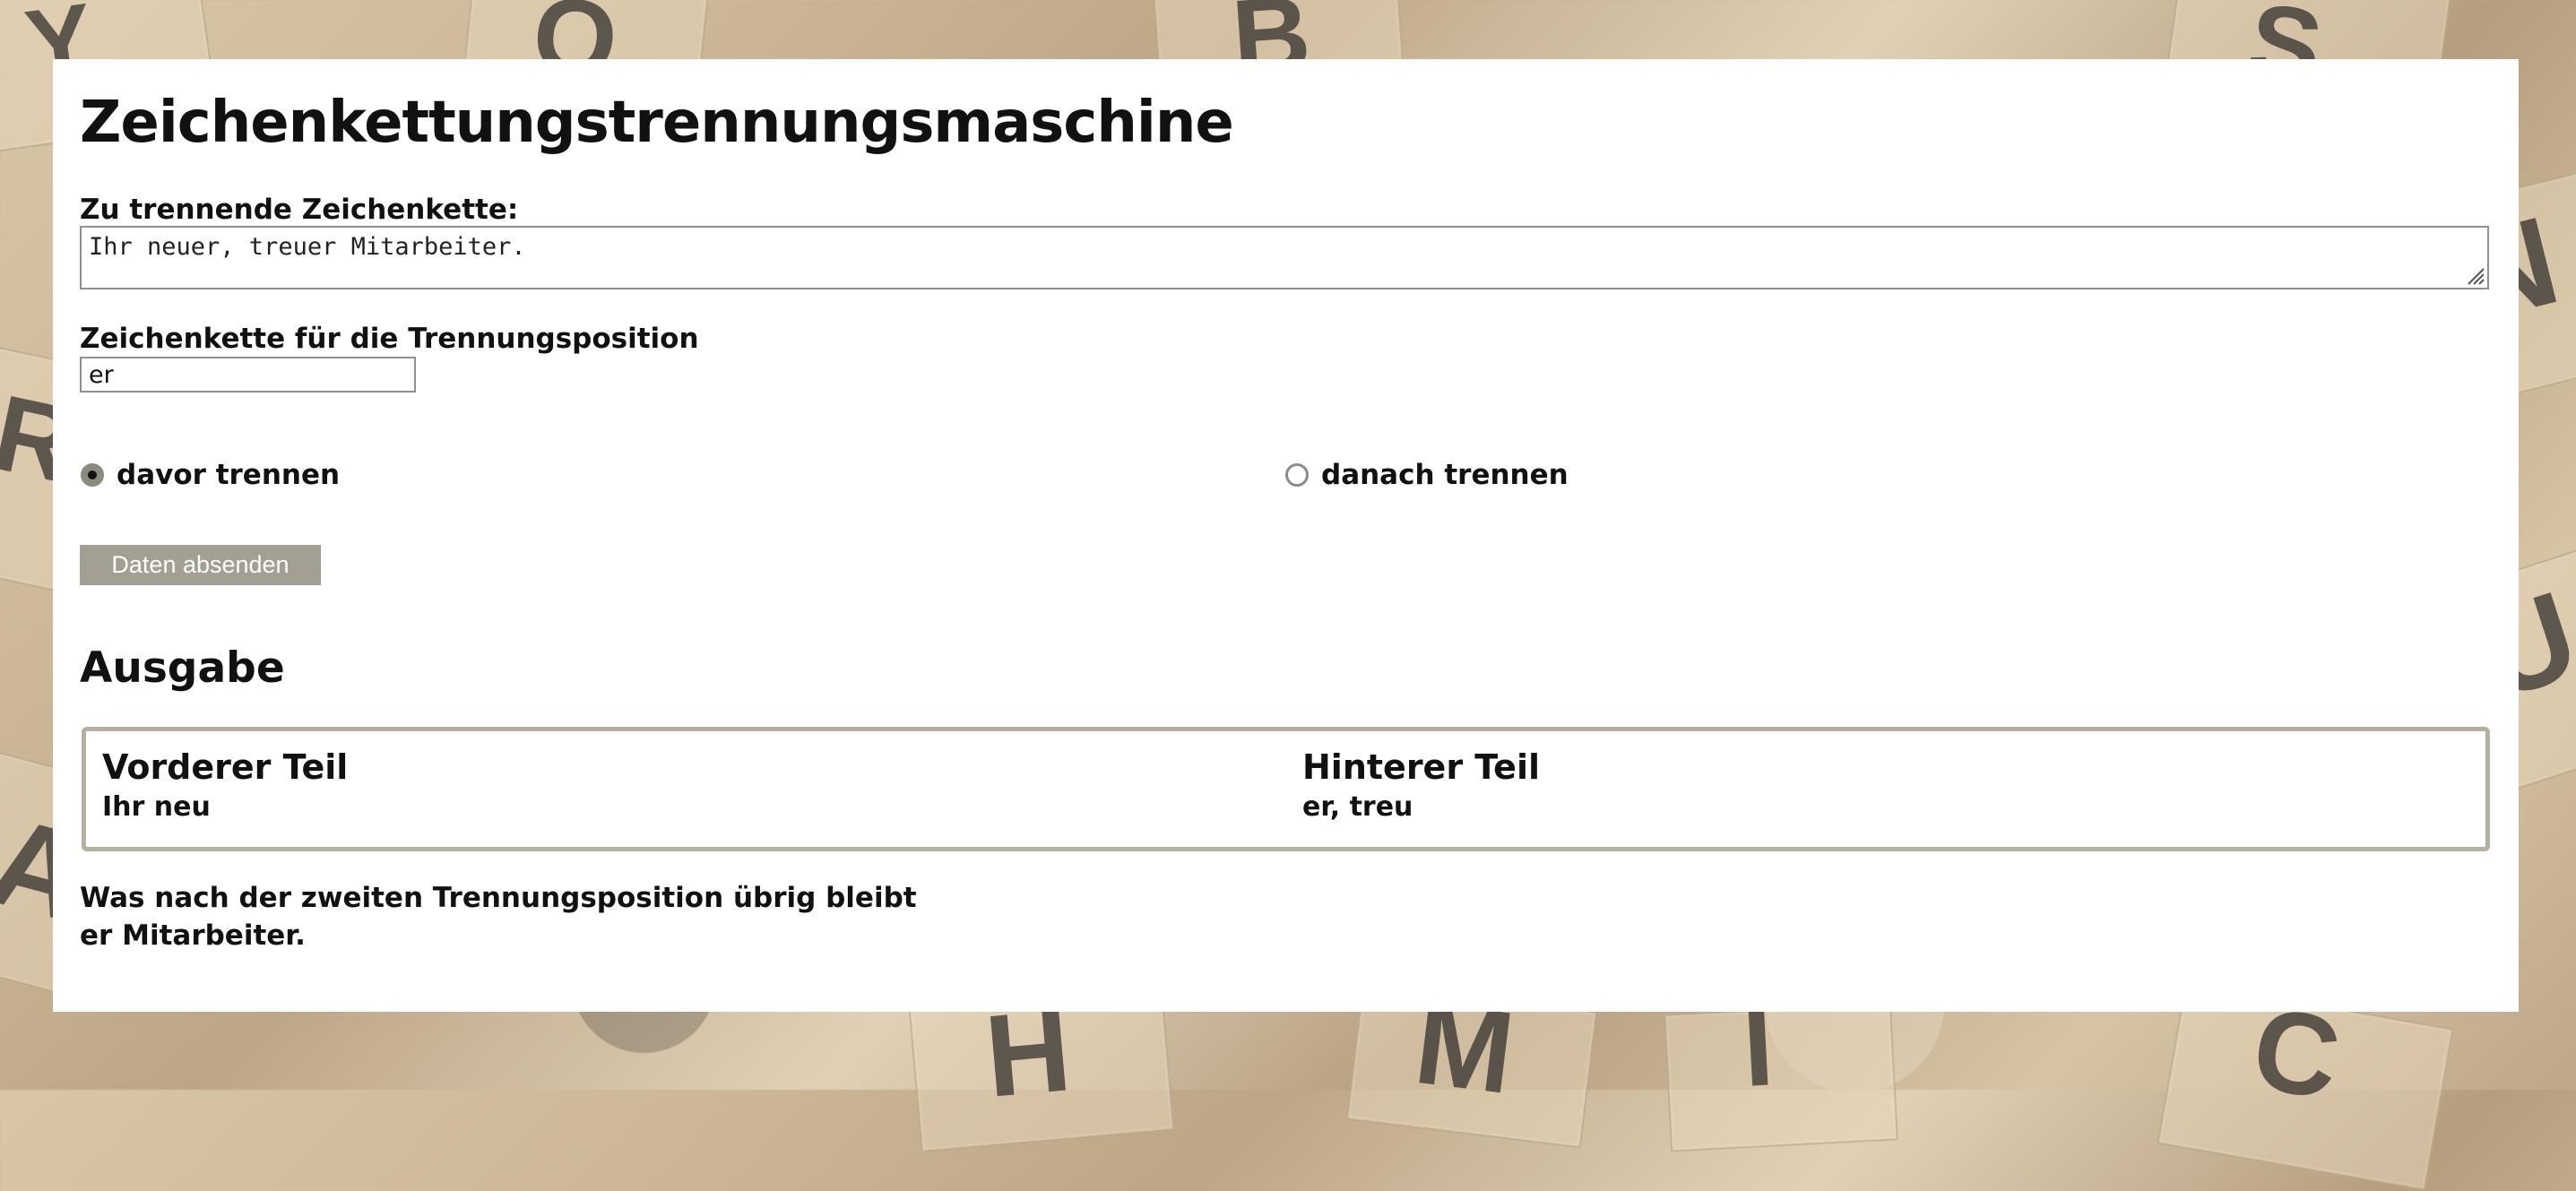 The image size is (2576, 1191). Describe the element at coordinates (229, 475) in the screenshot. I see `radio-before-label: davor trennen` at that location.